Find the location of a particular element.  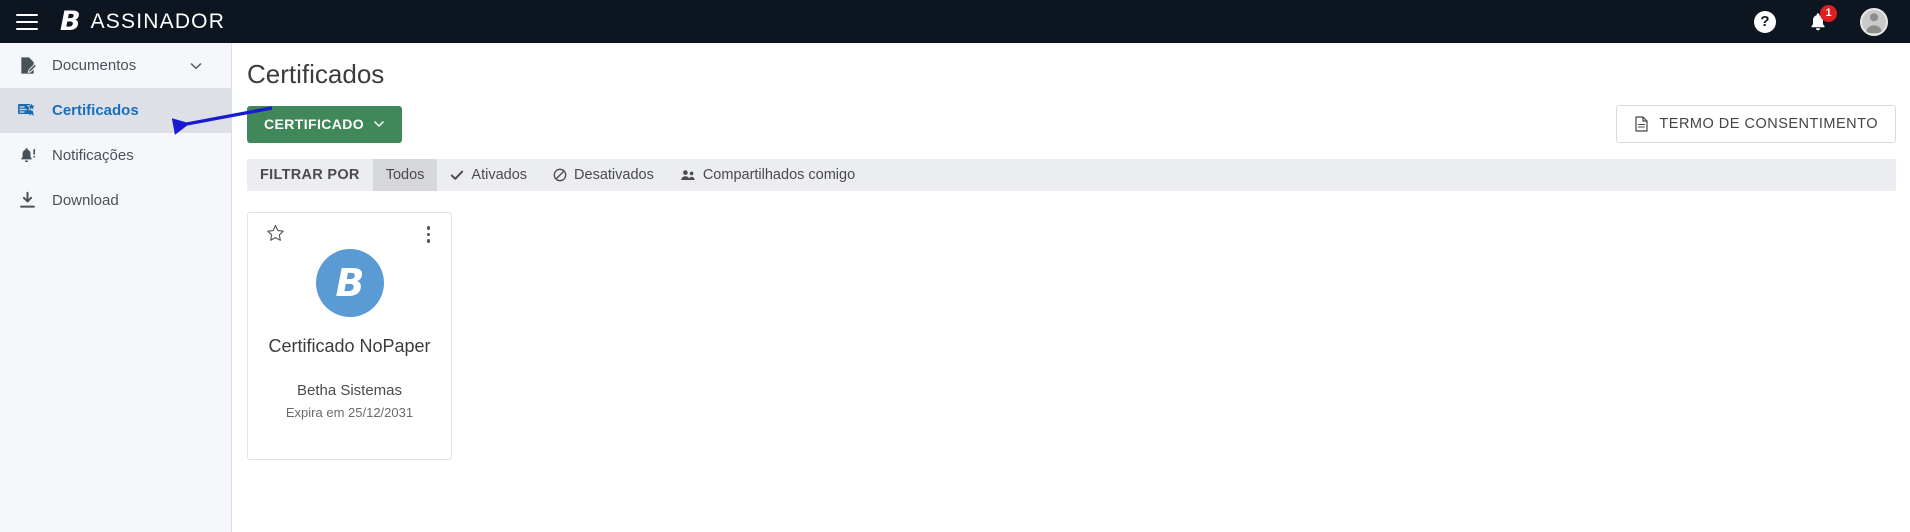

header-actions: ? 1 is located at coordinates (1821, 20).